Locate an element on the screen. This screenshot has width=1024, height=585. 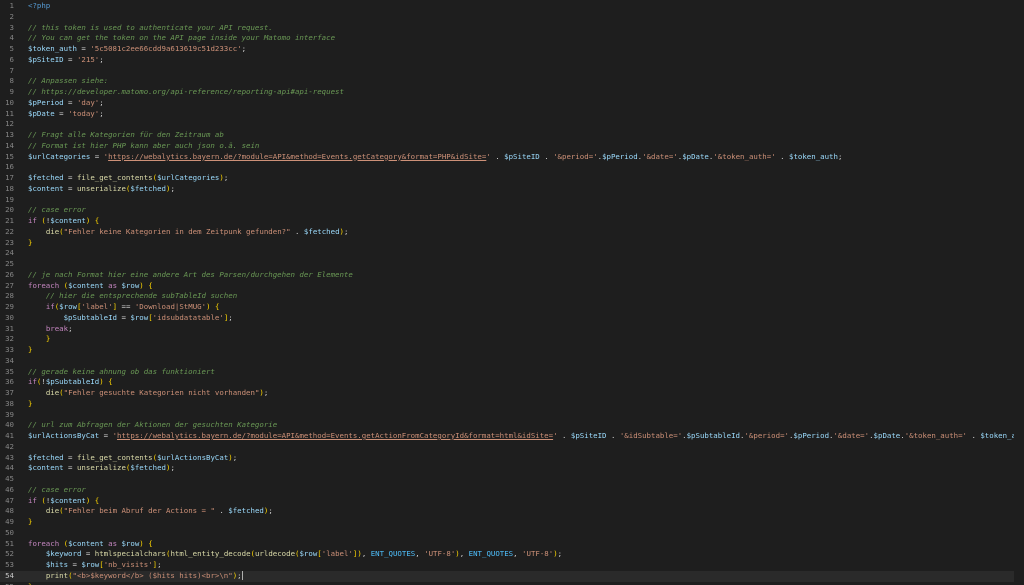
code-token: <?php is located at coordinates (39, 5).